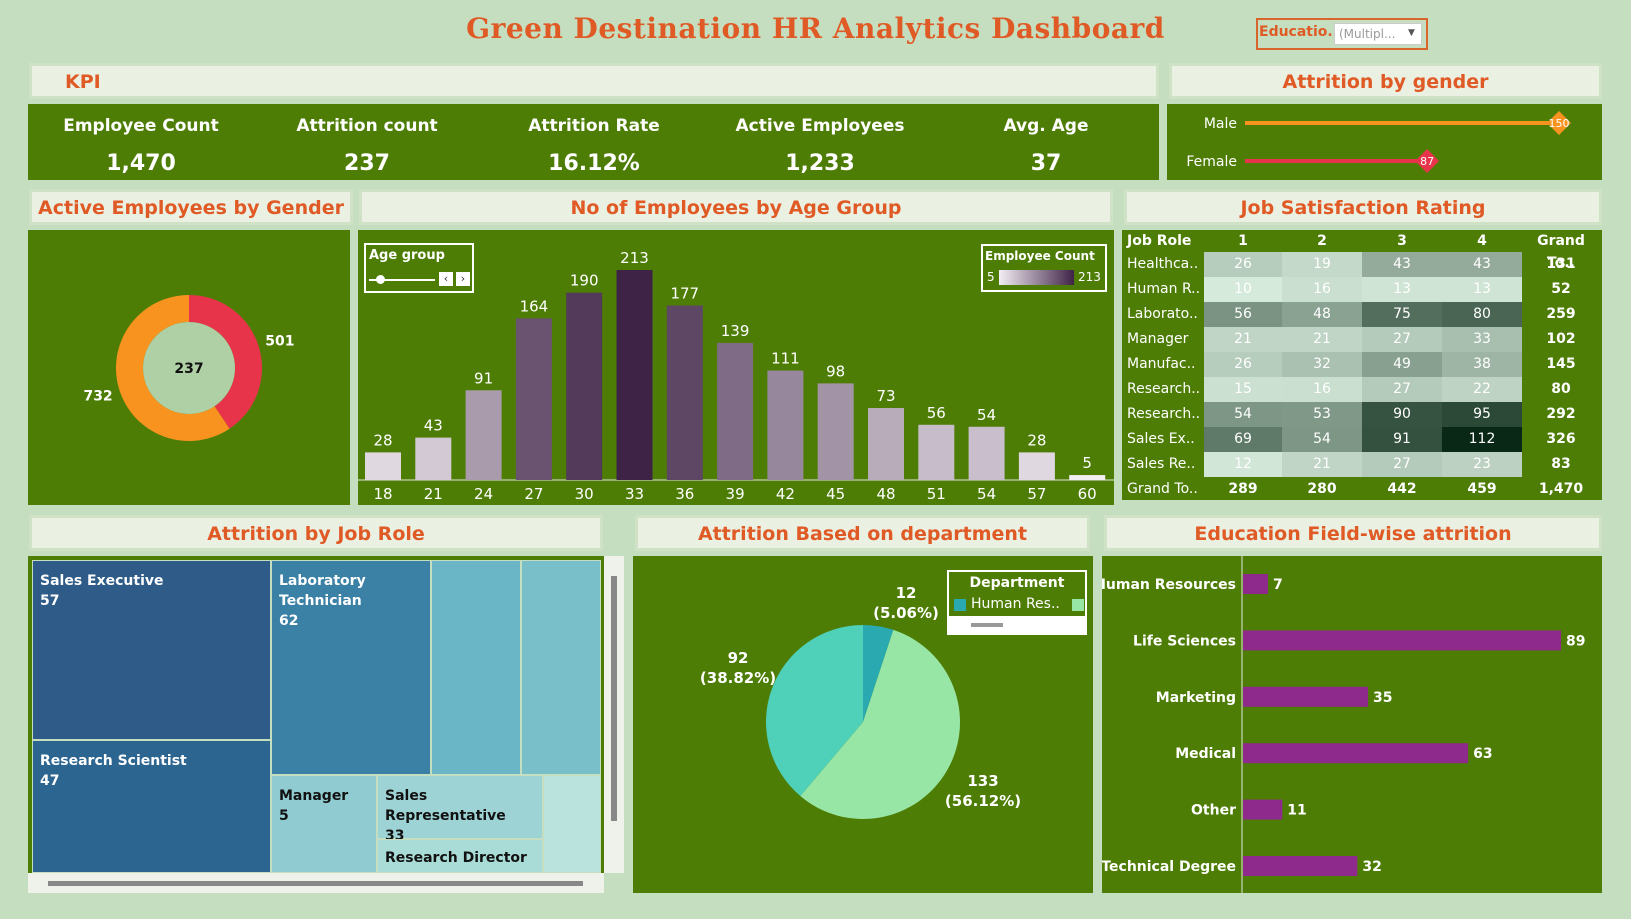 This screenshot has height=919, width=1631. What do you see at coordinates (594, 81) in the screenshot?
I see `kpi-header: KPI` at bounding box center [594, 81].